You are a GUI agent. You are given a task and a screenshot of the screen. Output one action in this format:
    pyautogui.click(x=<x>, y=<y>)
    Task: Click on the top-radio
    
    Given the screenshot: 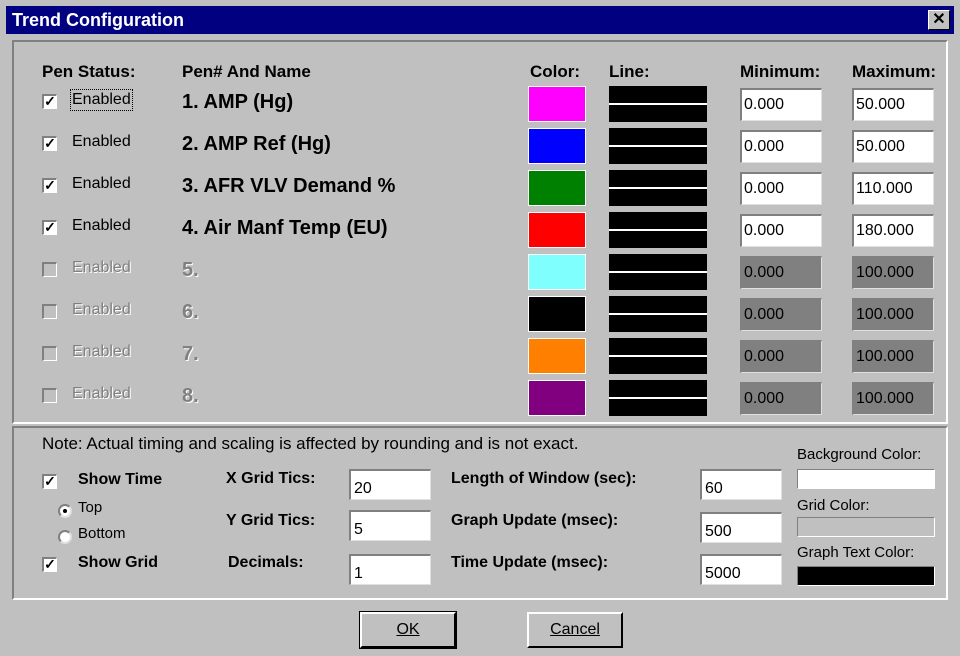 What is the action you would take?
    pyautogui.click(x=65, y=511)
    